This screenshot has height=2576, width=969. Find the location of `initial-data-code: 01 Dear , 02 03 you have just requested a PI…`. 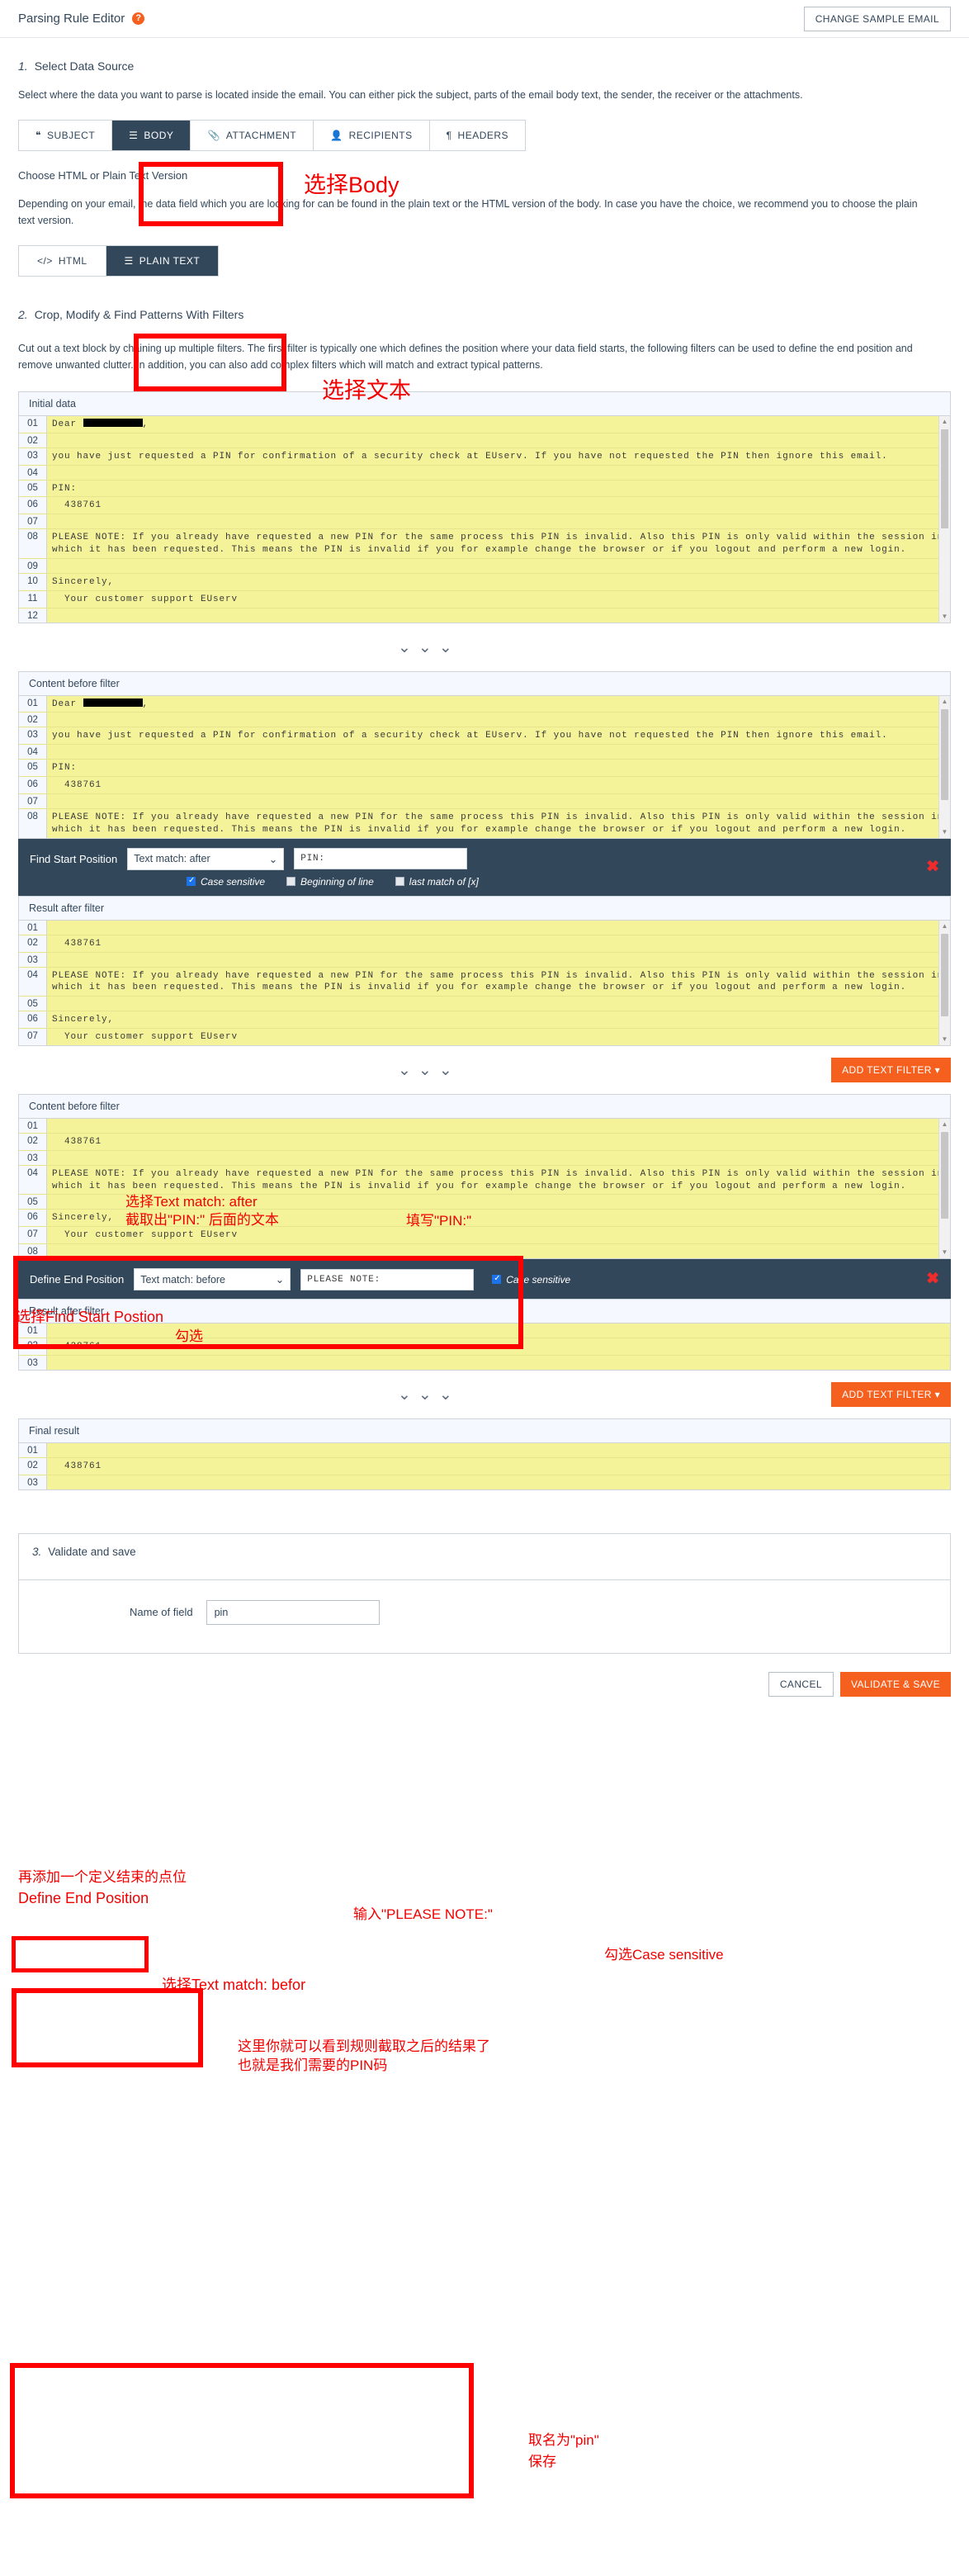

initial-data-code: 01 Dear , 02 03 you have just requested a PI… is located at coordinates (484, 519).